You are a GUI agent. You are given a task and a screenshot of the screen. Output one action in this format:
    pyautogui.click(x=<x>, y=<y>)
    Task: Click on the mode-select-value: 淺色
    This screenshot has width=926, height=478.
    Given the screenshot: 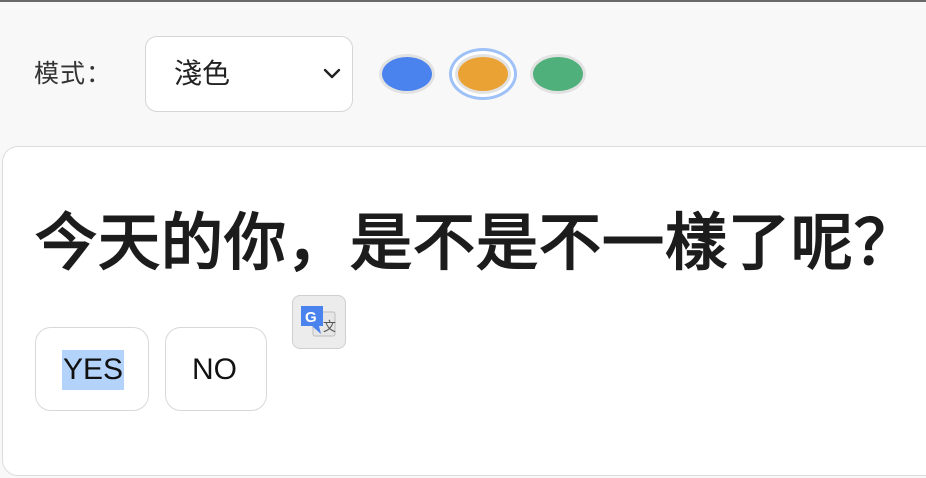 What is the action you would take?
    pyautogui.click(x=202, y=73)
    